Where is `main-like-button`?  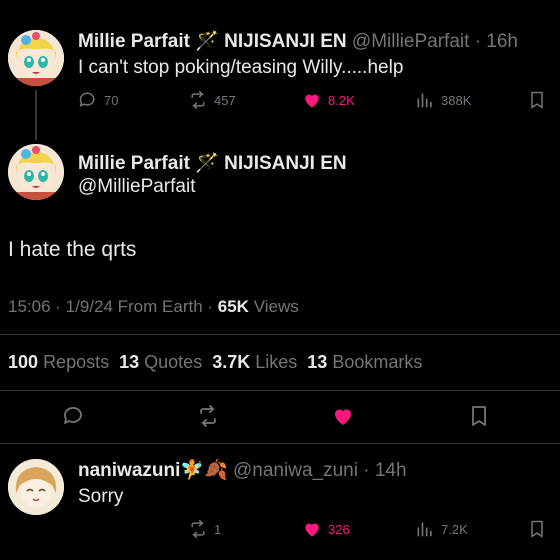
main-like-button is located at coordinates (343, 416).